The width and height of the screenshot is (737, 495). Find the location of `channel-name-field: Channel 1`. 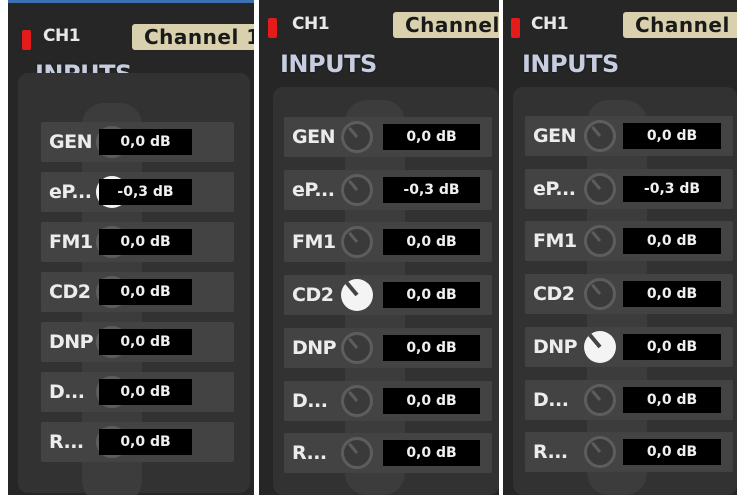

channel-name-field: Channel 1 is located at coordinates (193, 37).